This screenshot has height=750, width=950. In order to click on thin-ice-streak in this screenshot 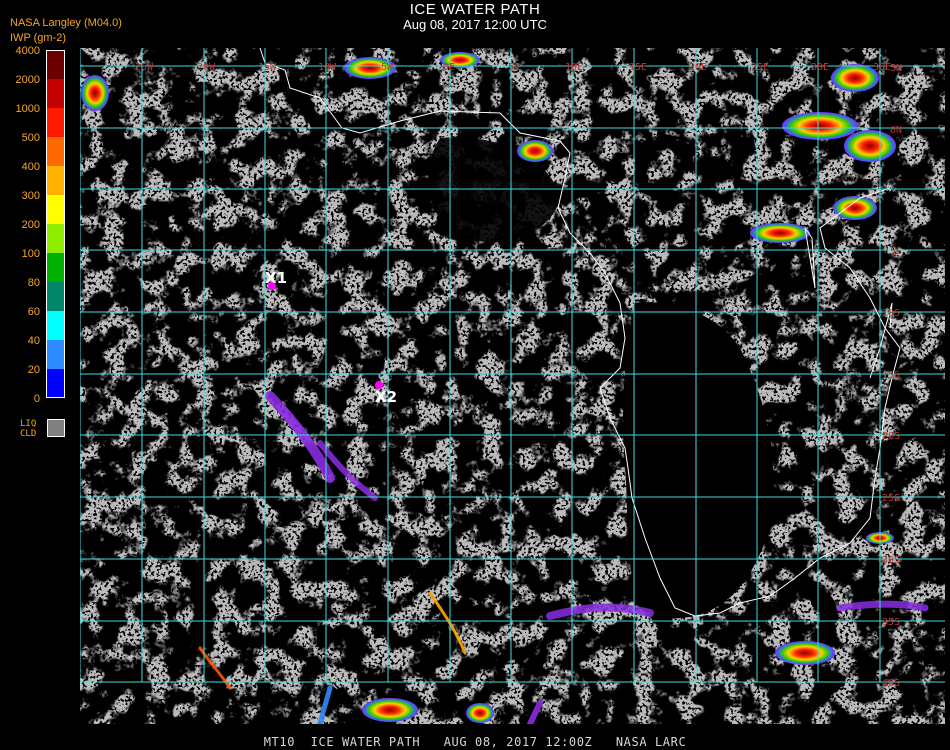, I will do `click(882, 606)`.